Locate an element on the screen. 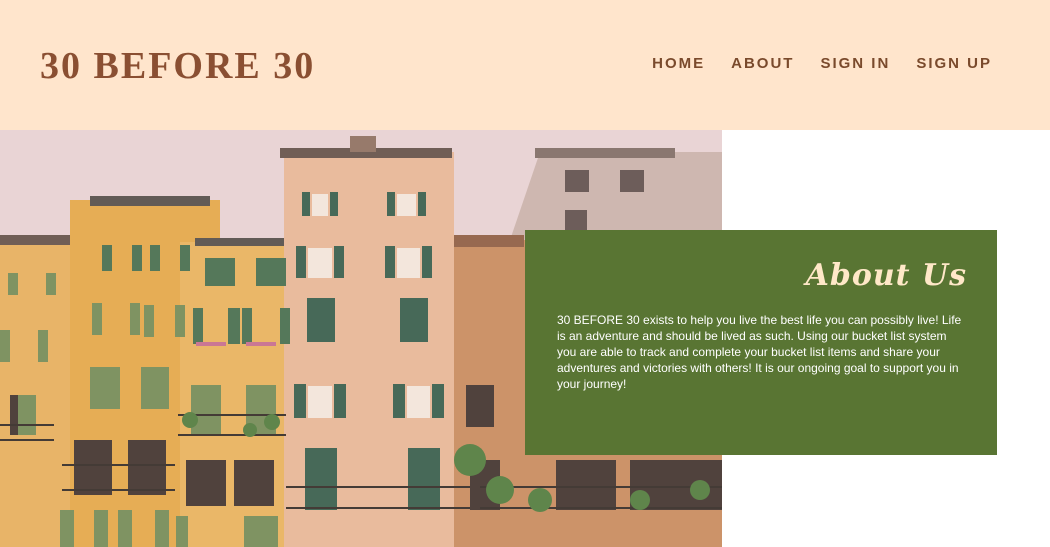 This screenshot has height=547, width=1050. about-us-heading: About Us is located at coordinates (886, 275).